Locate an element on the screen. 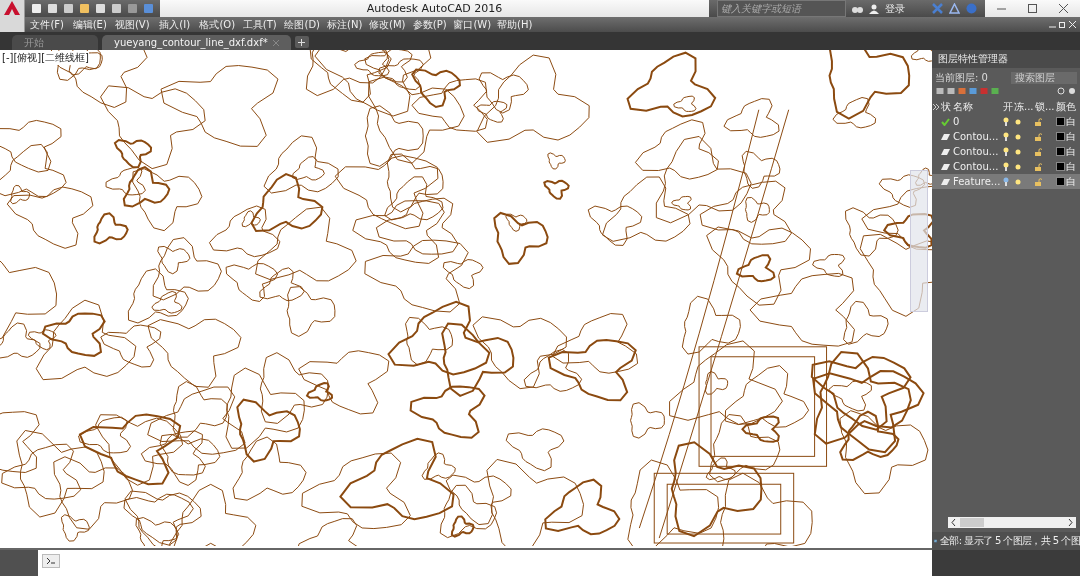  layer-name: 0 is located at coordinates (956, 121).